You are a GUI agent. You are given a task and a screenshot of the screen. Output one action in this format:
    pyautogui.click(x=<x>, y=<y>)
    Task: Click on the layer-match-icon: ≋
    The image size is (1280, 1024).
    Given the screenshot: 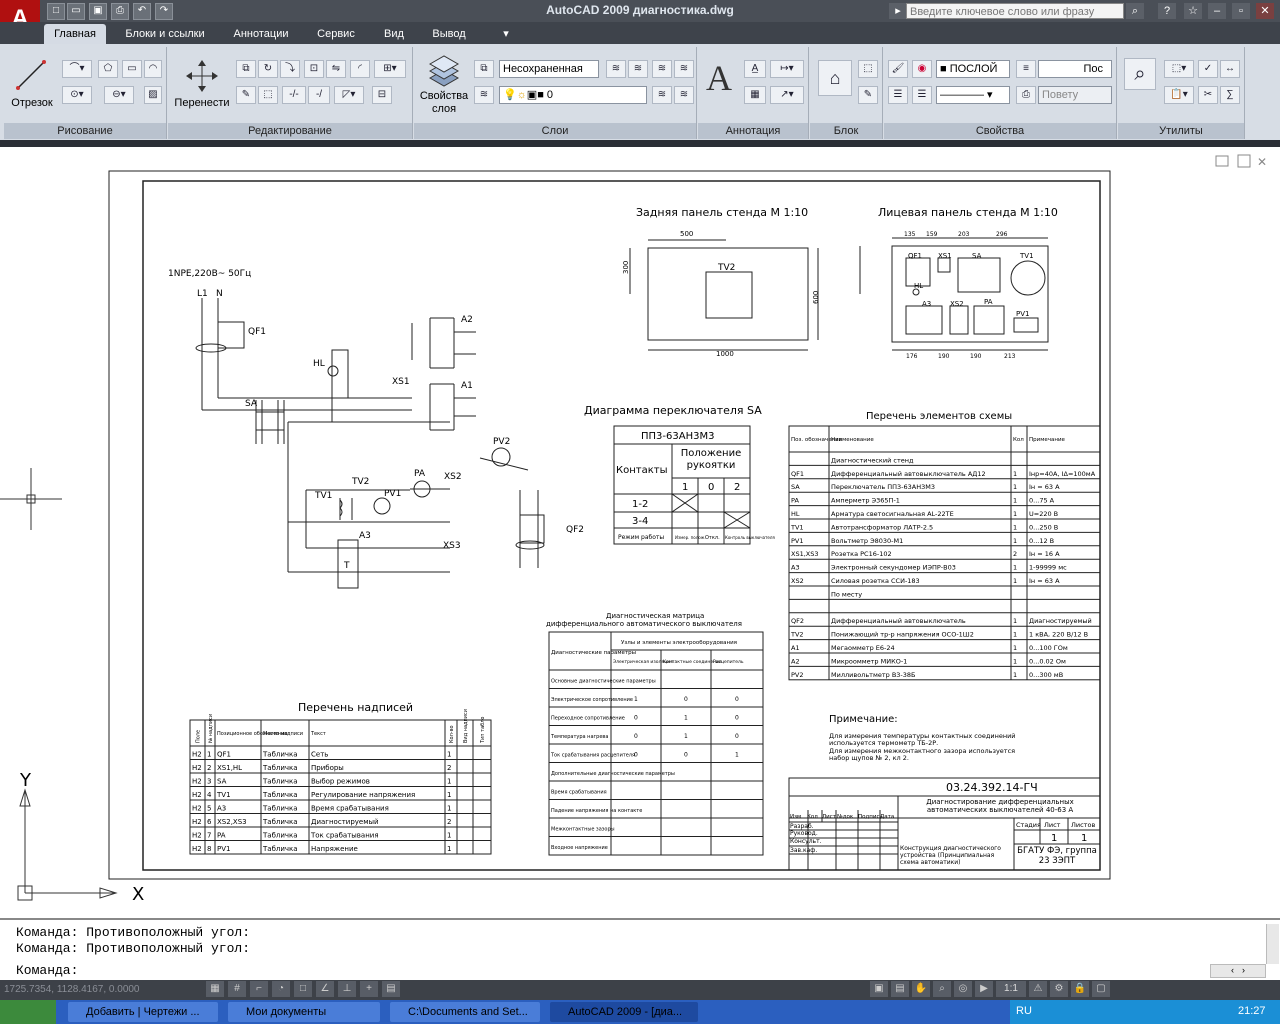 What is the action you would take?
    pyautogui.click(x=616, y=69)
    